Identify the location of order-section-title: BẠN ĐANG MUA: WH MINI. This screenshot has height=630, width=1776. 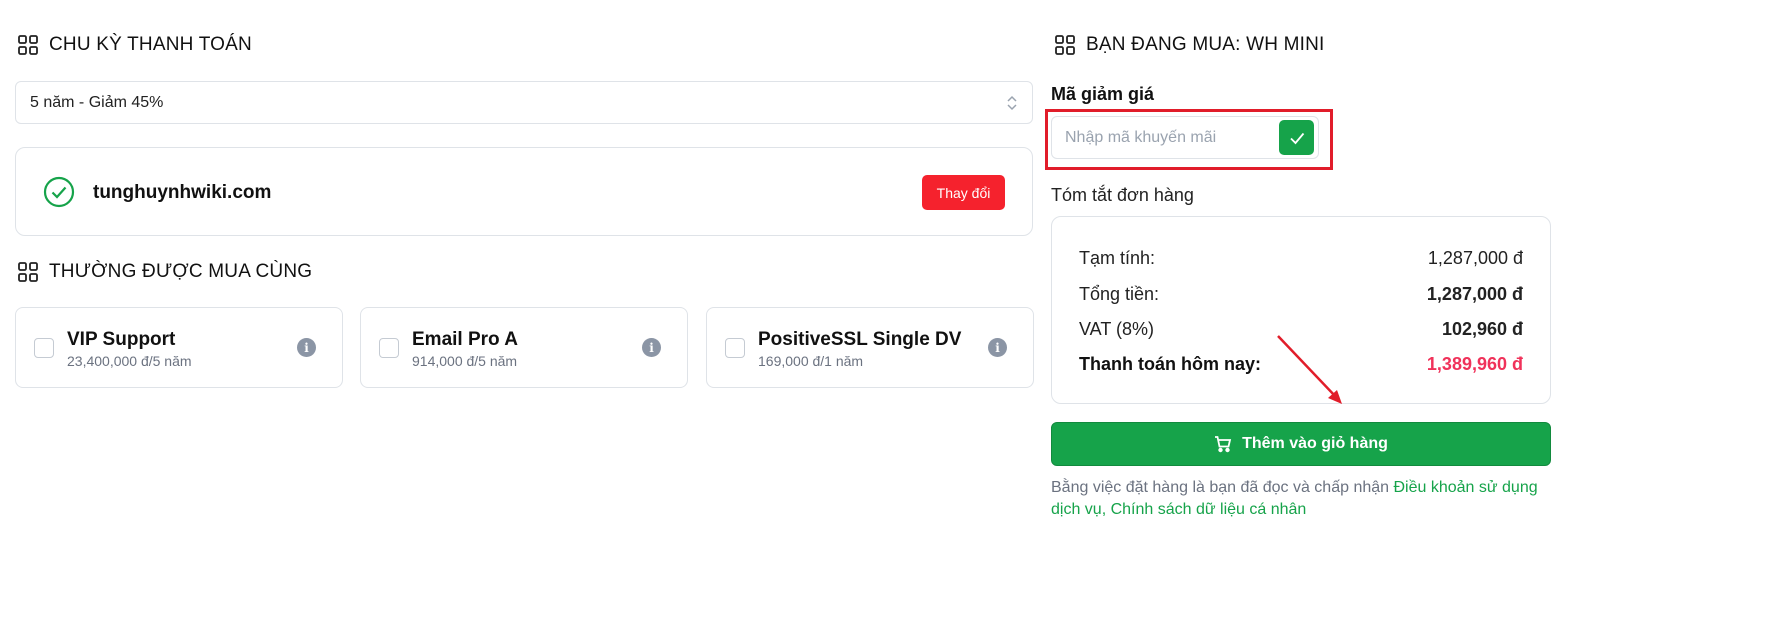
(1189, 45).